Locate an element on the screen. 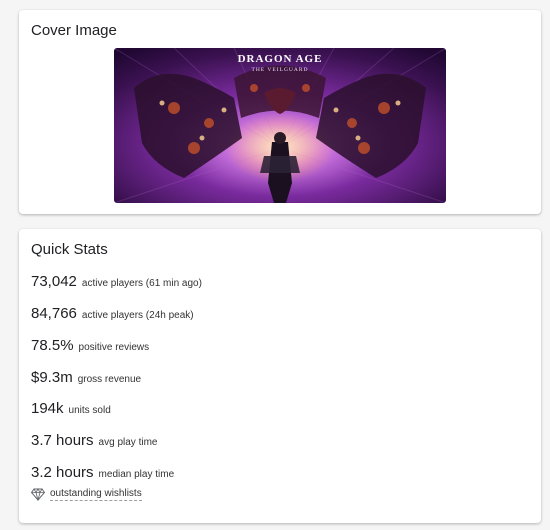  quick-stats-title: Quick Stats is located at coordinates (69, 249).